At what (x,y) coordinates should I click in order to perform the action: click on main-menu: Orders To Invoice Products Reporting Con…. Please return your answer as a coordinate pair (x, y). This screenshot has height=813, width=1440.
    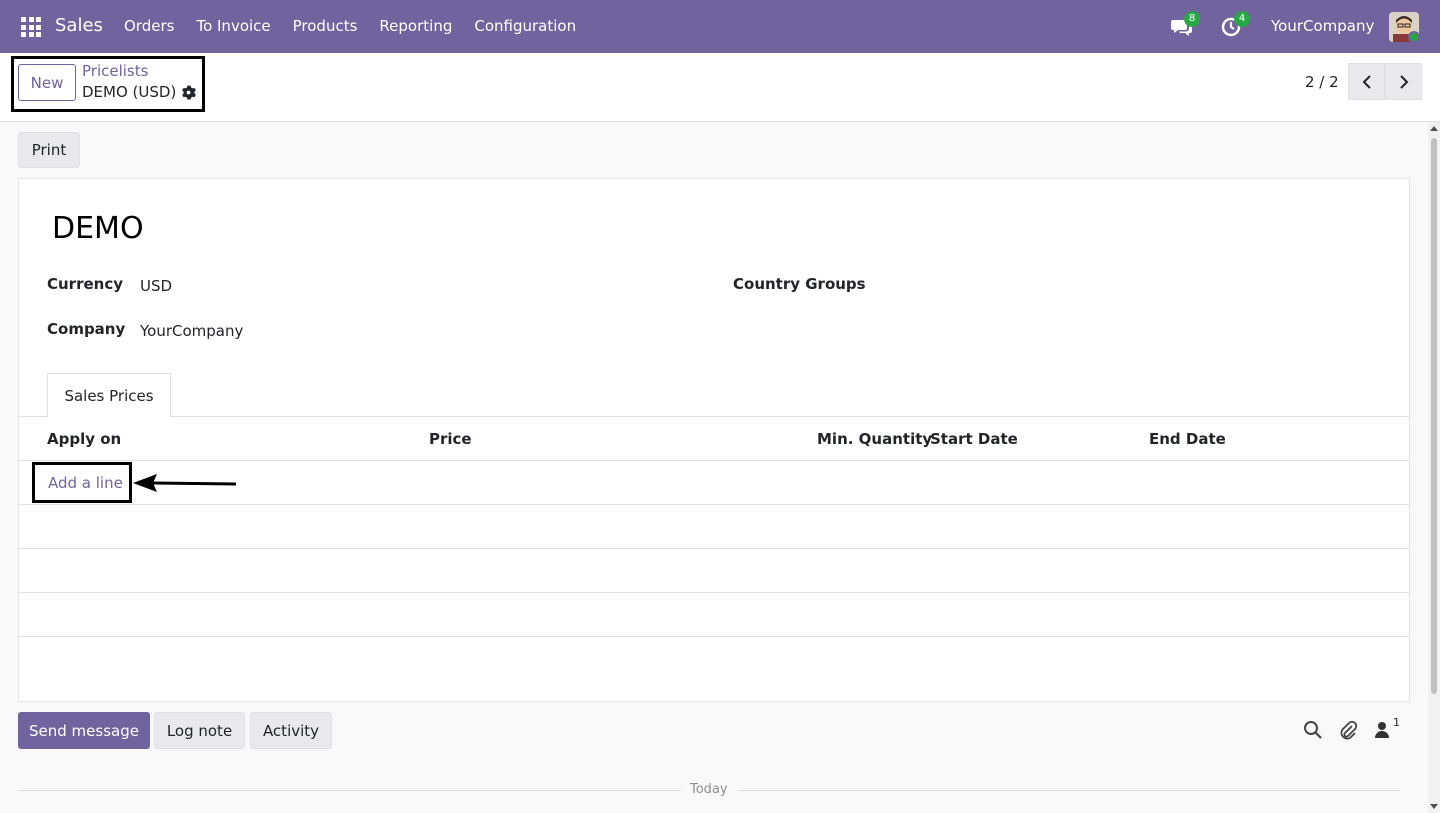
    Looking at the image, I should click on (350, 26).